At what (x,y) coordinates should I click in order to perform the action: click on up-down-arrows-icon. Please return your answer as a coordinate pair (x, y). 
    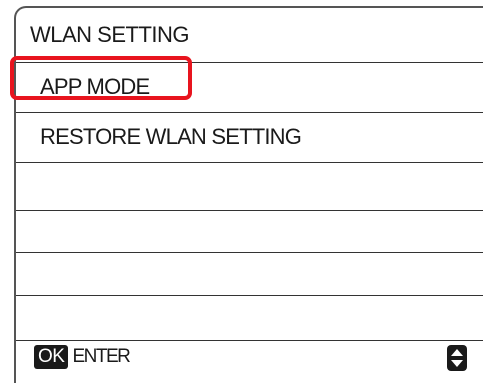
    Looking at the image, I should click on (457, 358).